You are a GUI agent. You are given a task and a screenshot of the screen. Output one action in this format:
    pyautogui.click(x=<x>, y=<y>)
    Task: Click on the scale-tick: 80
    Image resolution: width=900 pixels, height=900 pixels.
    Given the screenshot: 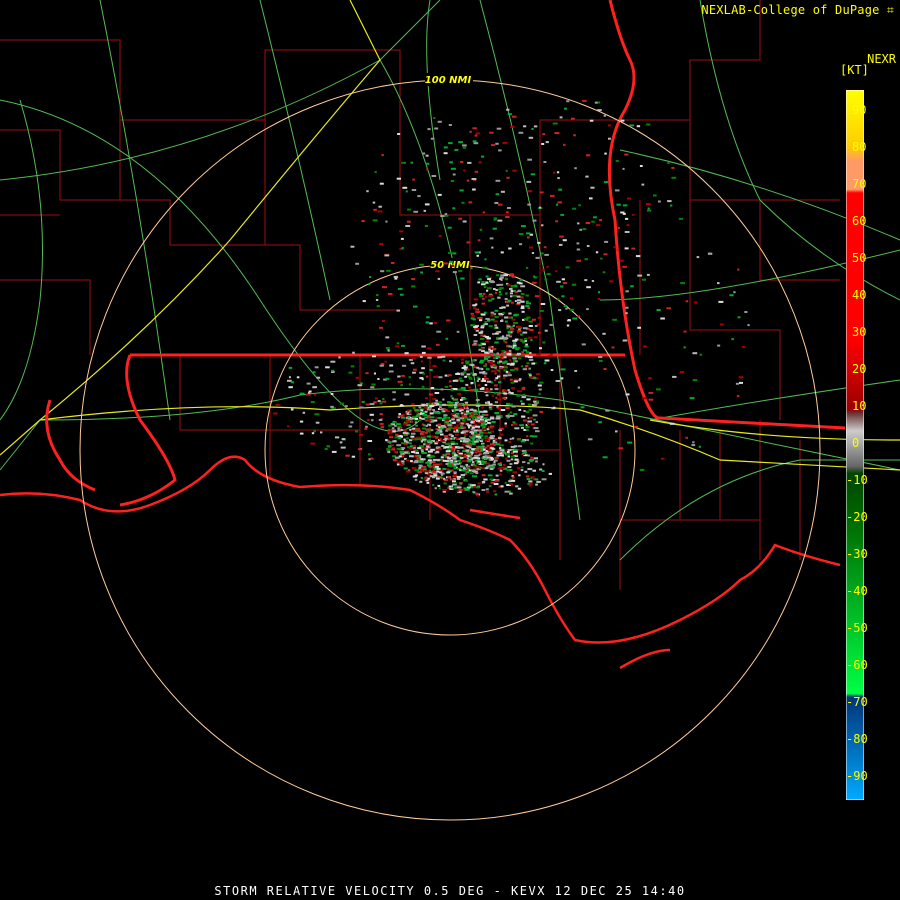 What is the action you would take?
    pyautogui.click(x=859, y=147)
    